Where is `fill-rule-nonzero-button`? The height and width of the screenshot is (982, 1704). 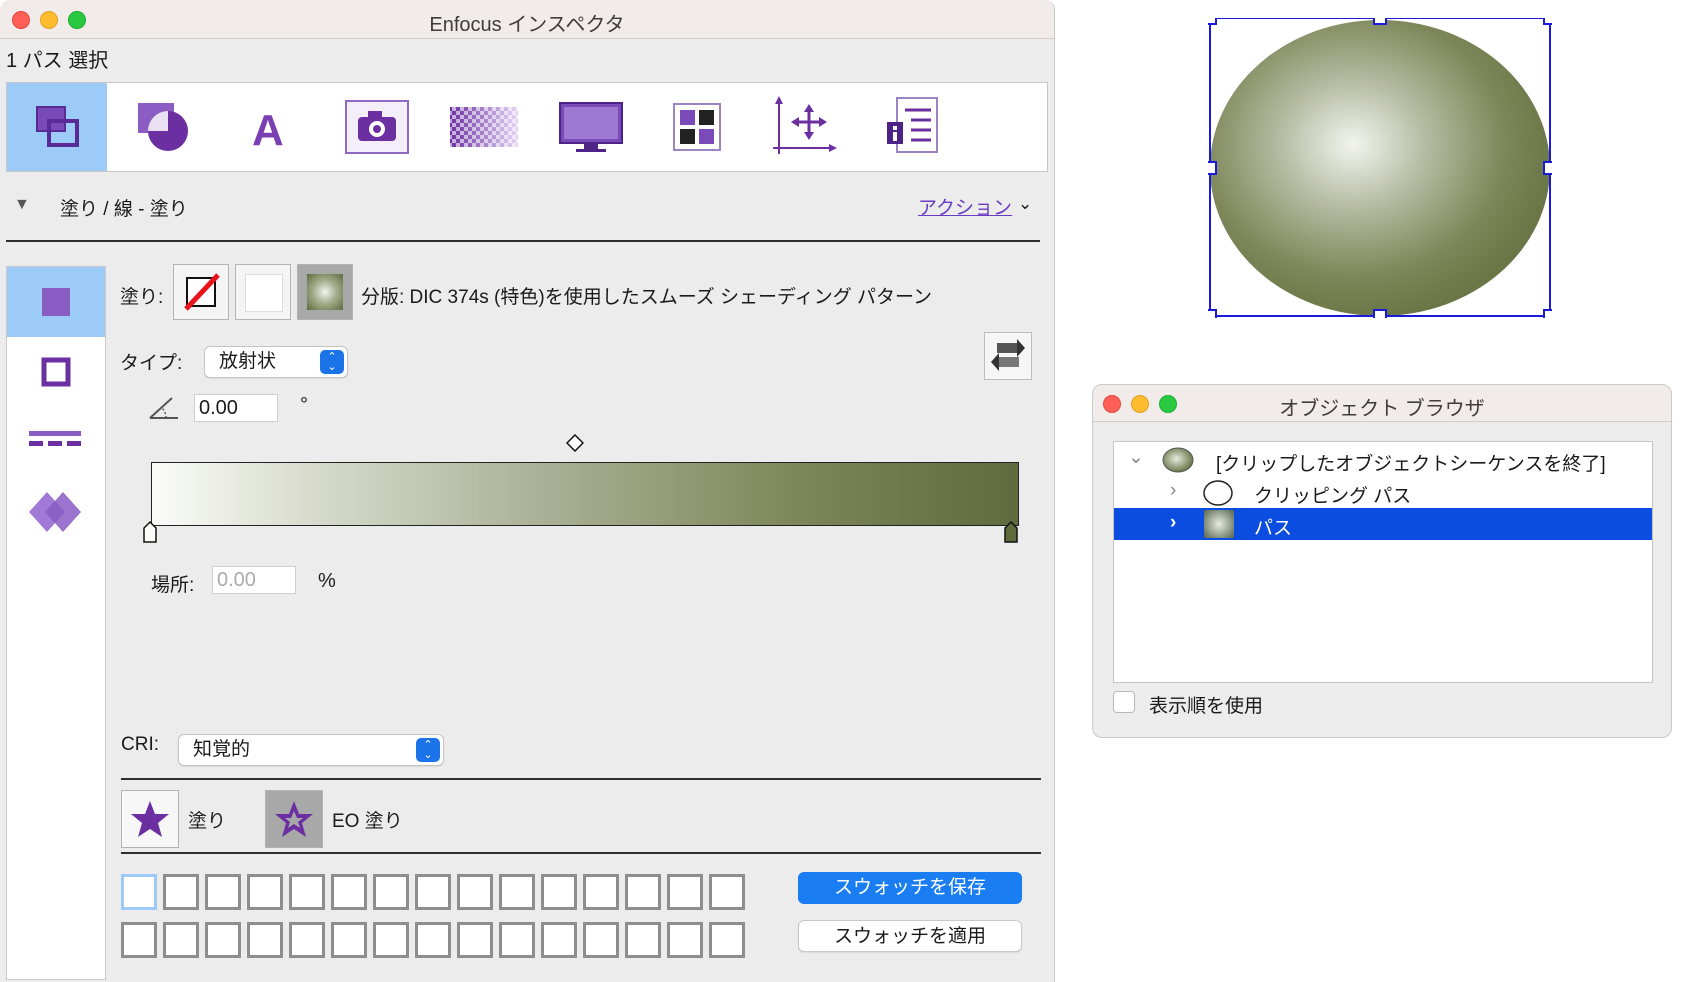
fill-rule-nonzero-button is located at coordinates (150, 819).